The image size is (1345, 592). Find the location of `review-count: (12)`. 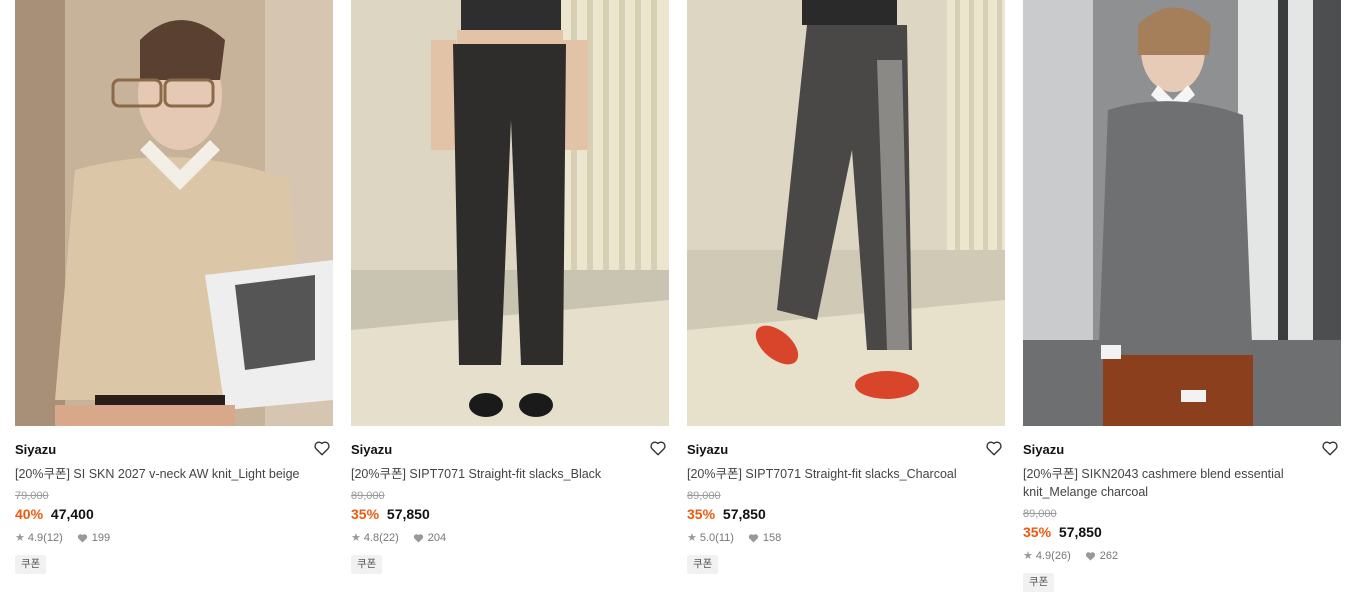

review-count: (12) is located at coordinates (53, 538).